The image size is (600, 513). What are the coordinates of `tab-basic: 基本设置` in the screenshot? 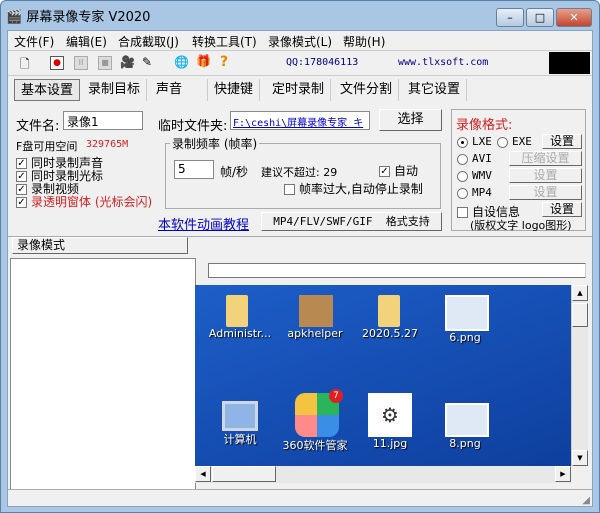 It's located at (47, 90).